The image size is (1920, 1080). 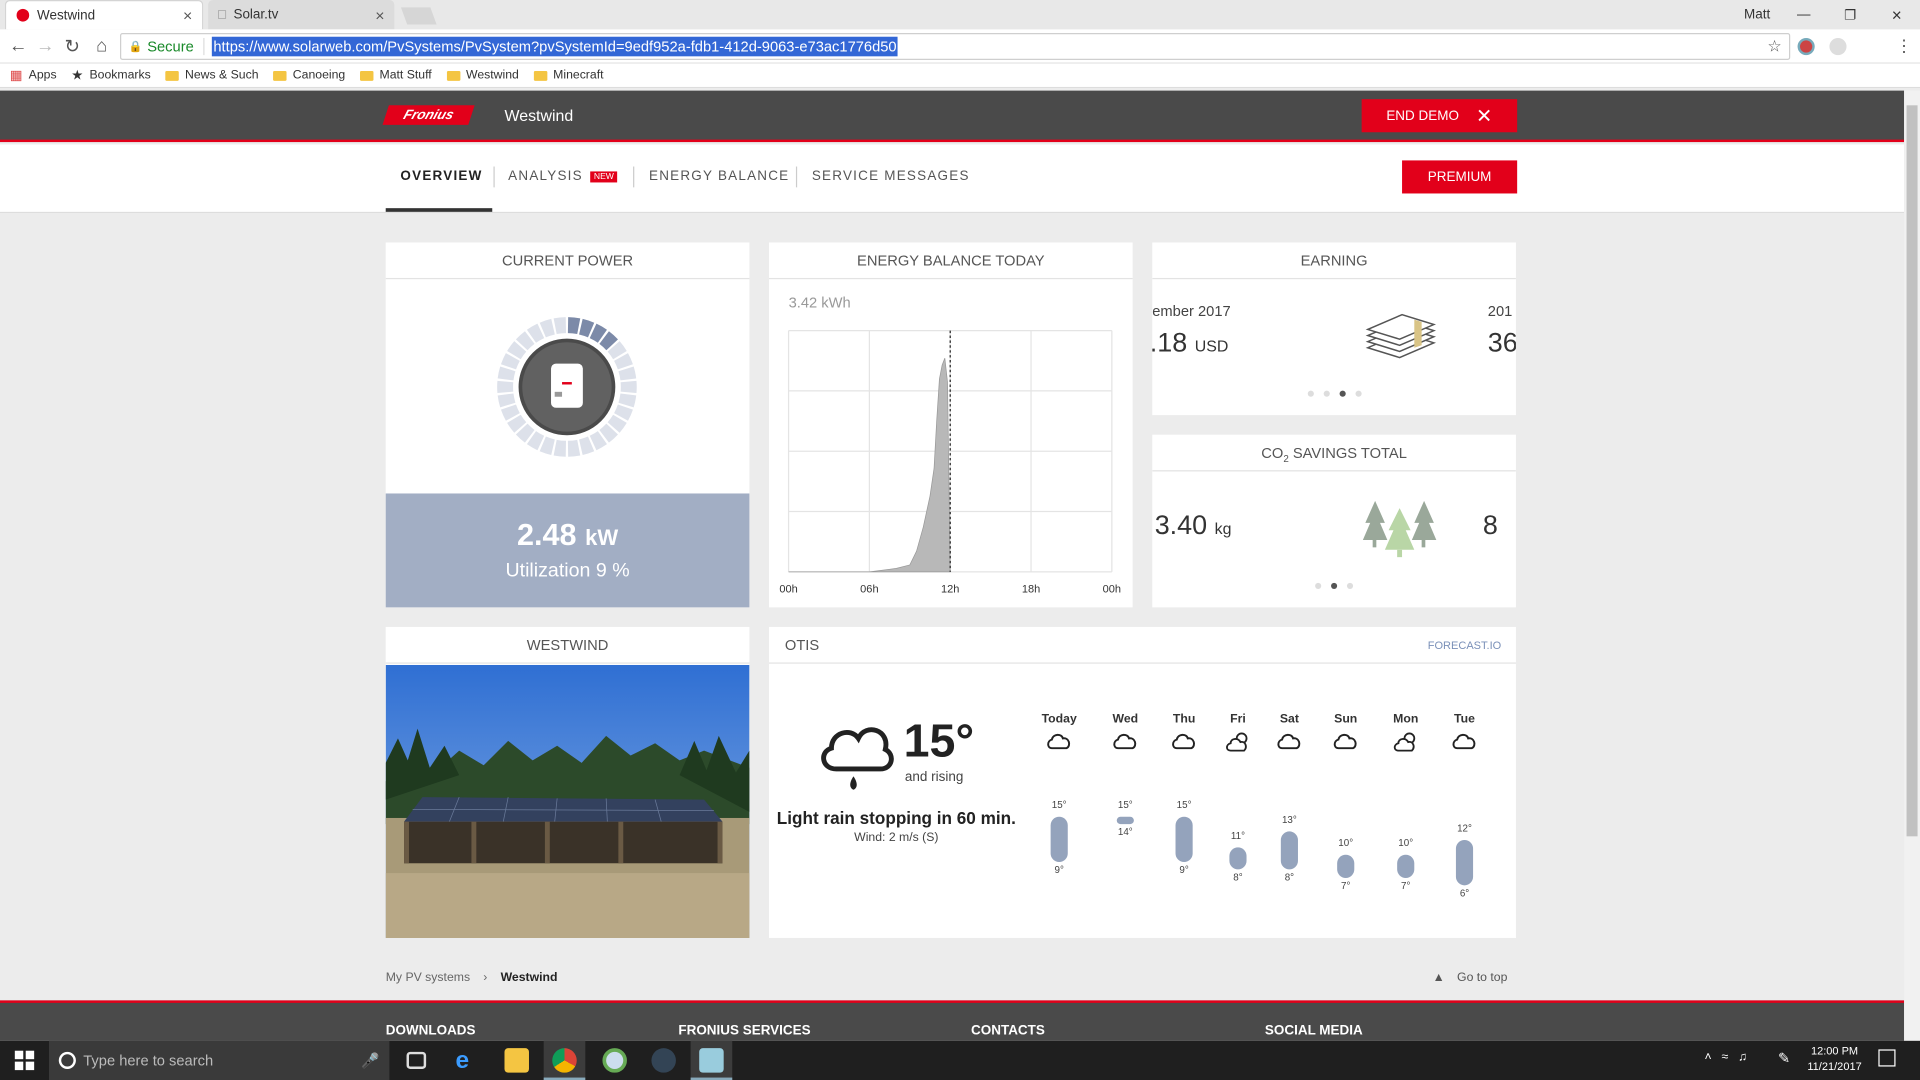 I want to click on weather-location: OTIS, so click(x=802, y=645).